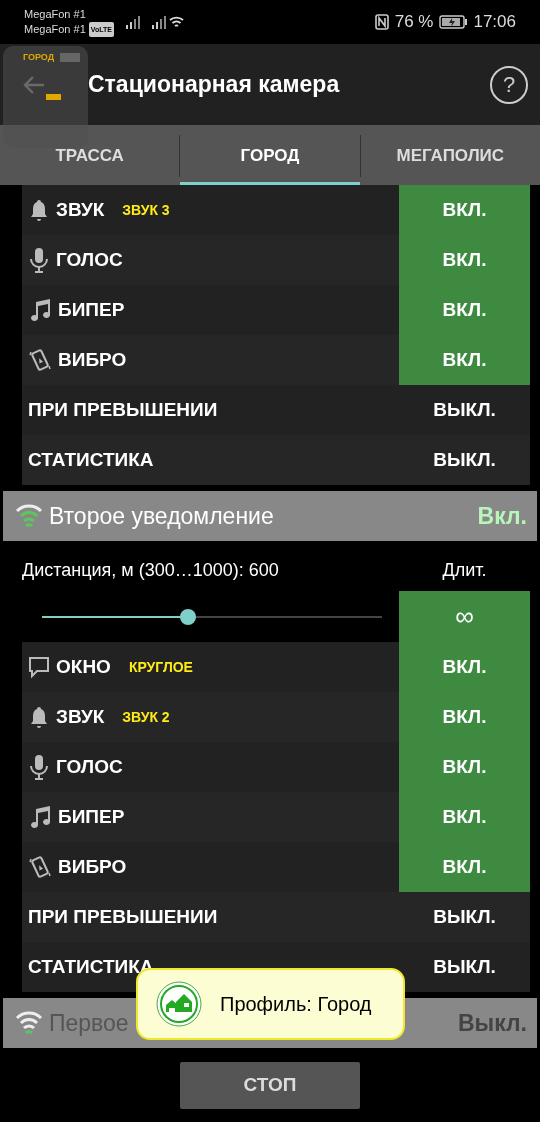 The width and height of the screenshot is (540, 1122). What do you see at coordinates (502, 516) in the screenshot?
I see `section-status: Вкл.` at bounding box center [502, 516].